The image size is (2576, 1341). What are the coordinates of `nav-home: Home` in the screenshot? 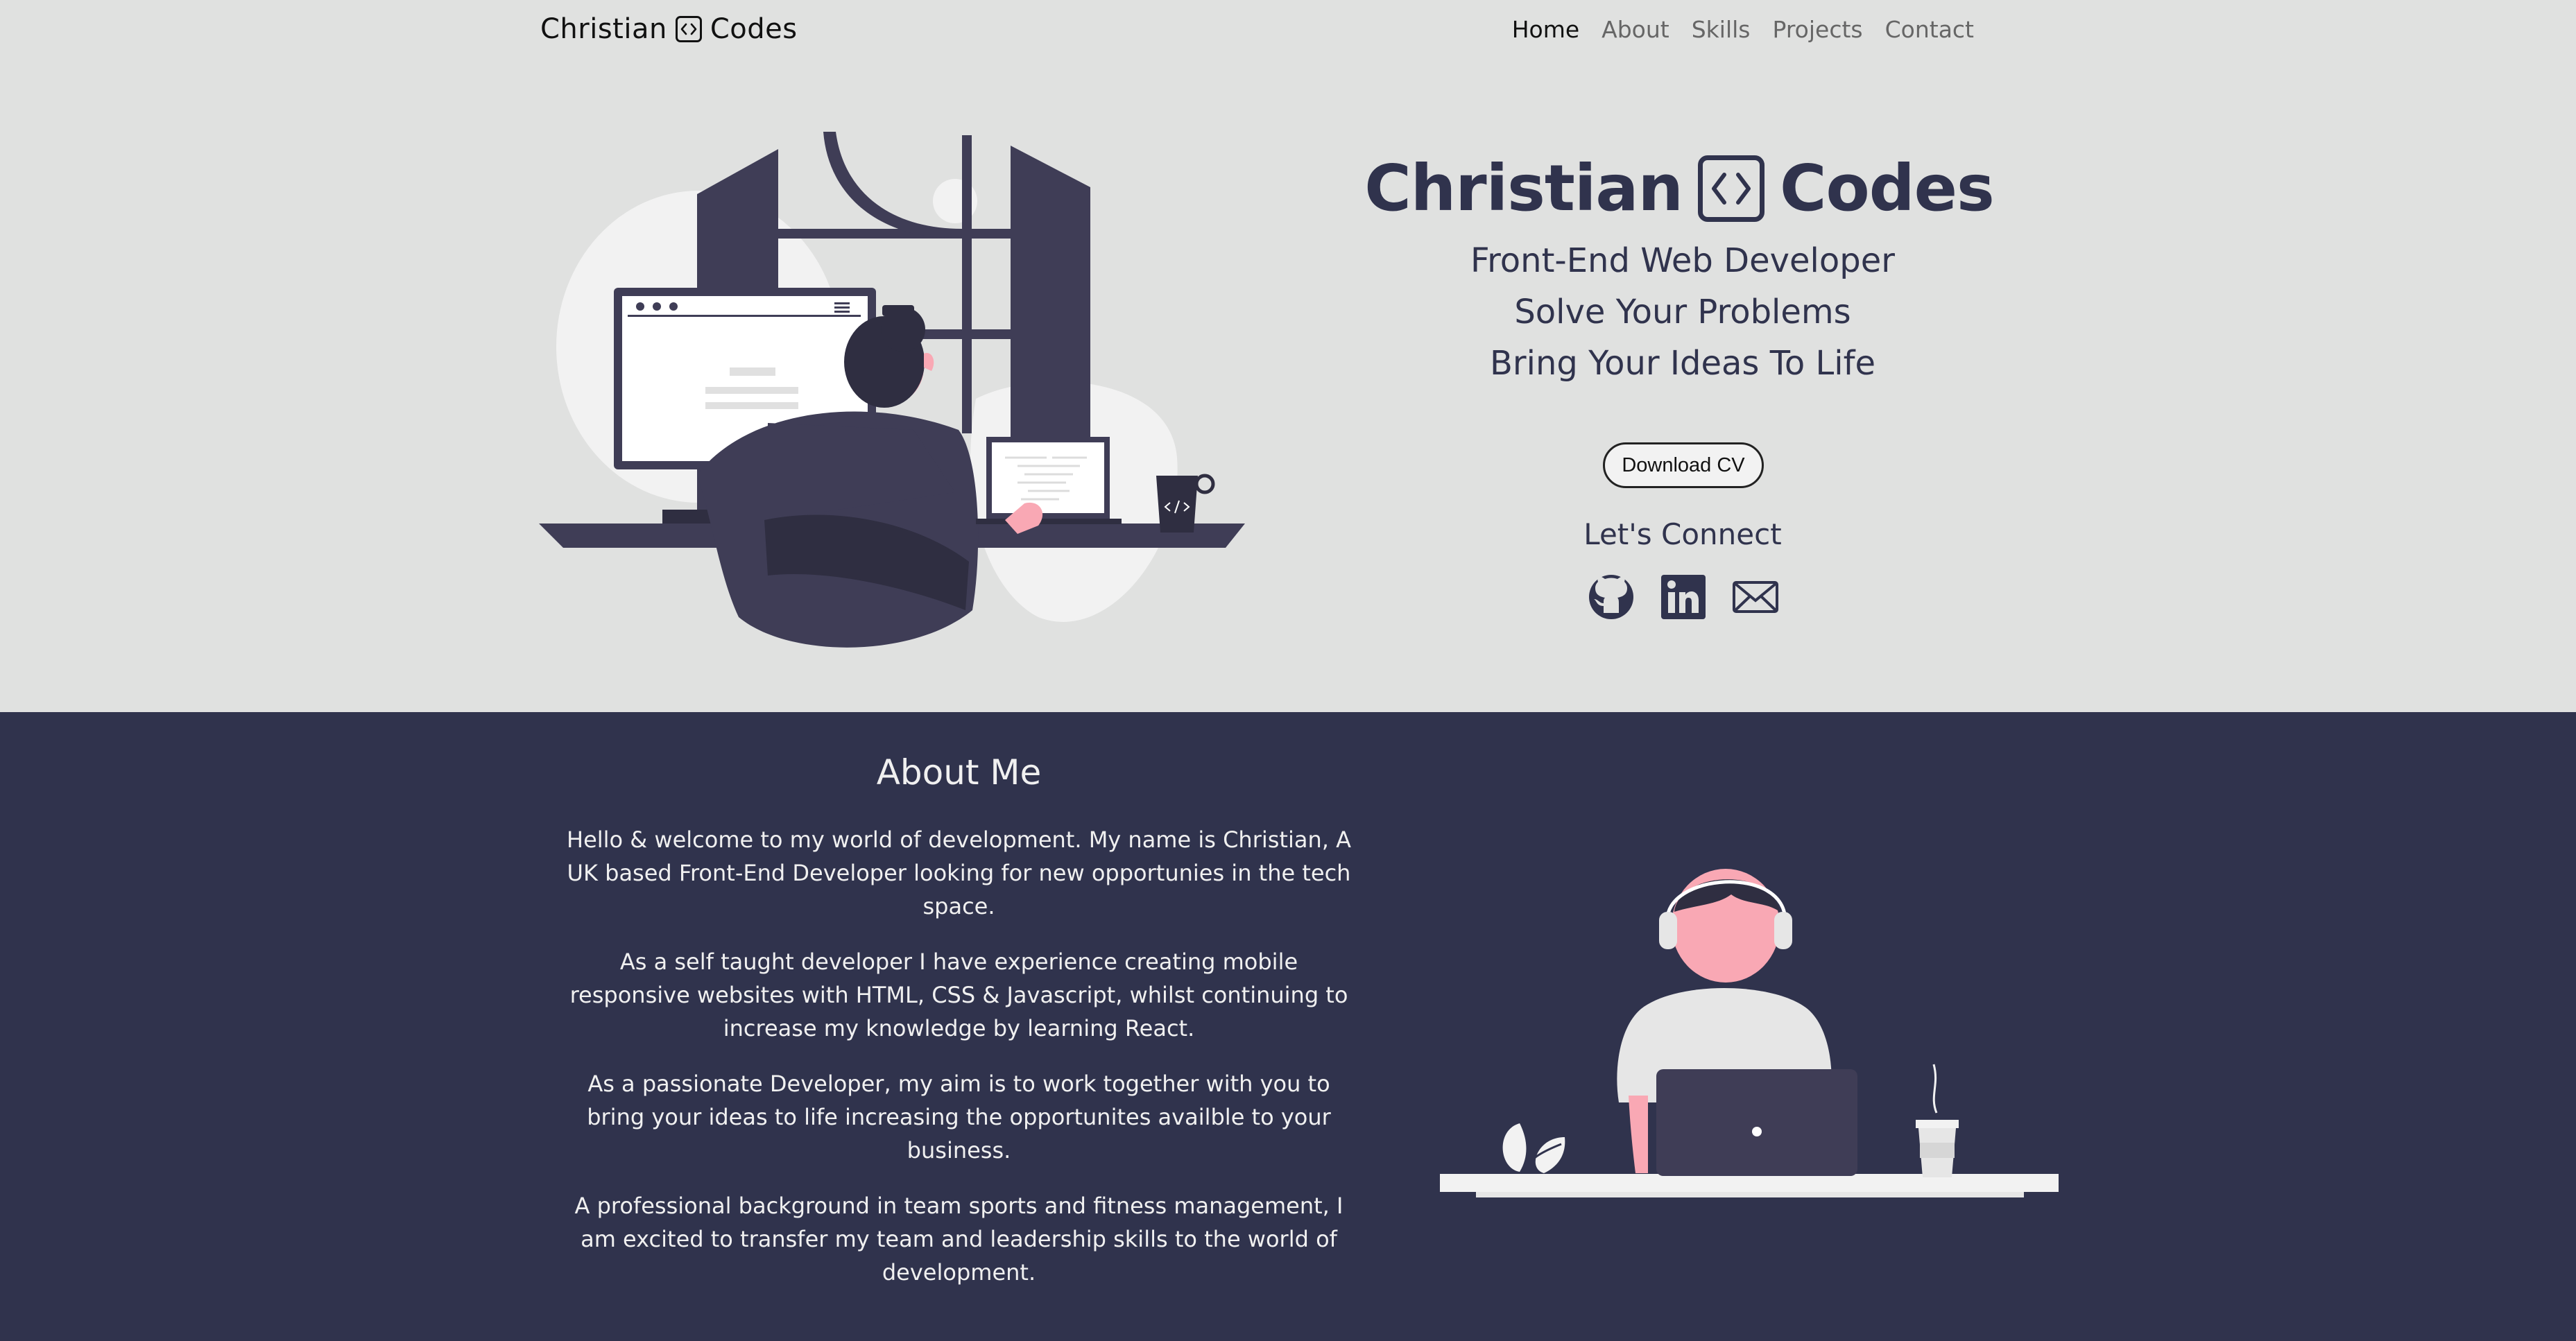 It's located at (1545, 29).